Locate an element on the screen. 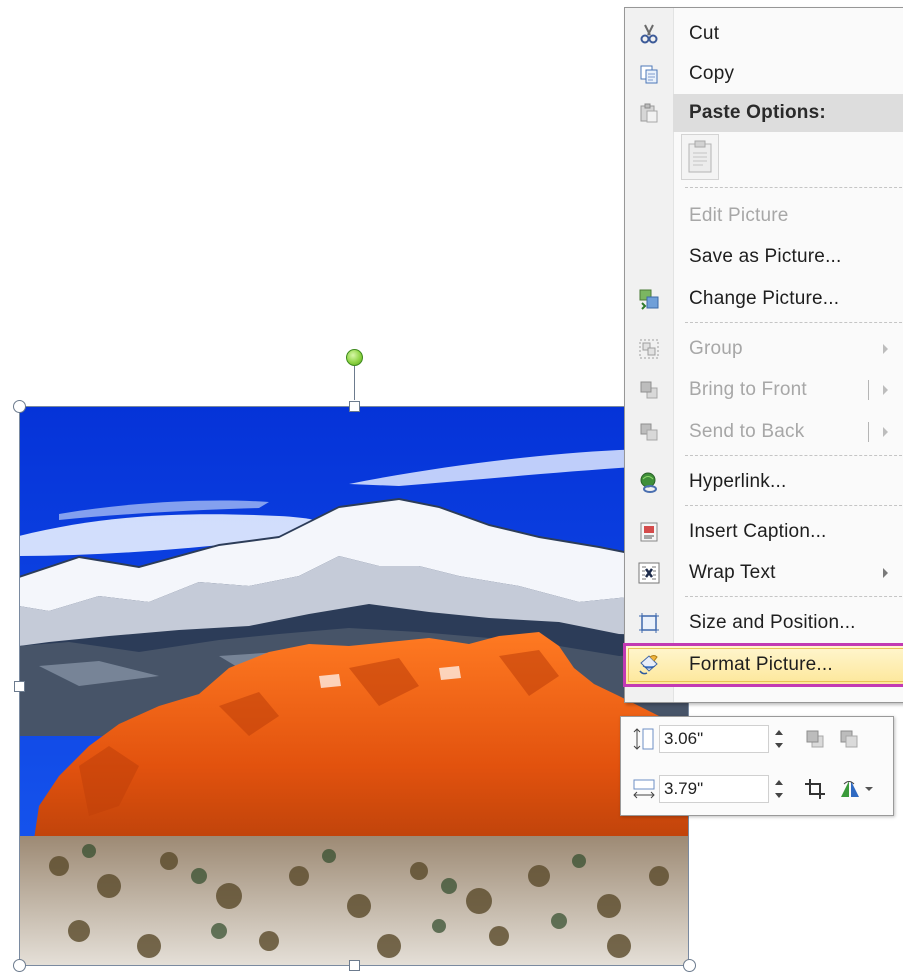 The image size is (903, 972). menu-item-send-to-back: Send to Back is located at coordinates (764, 432).